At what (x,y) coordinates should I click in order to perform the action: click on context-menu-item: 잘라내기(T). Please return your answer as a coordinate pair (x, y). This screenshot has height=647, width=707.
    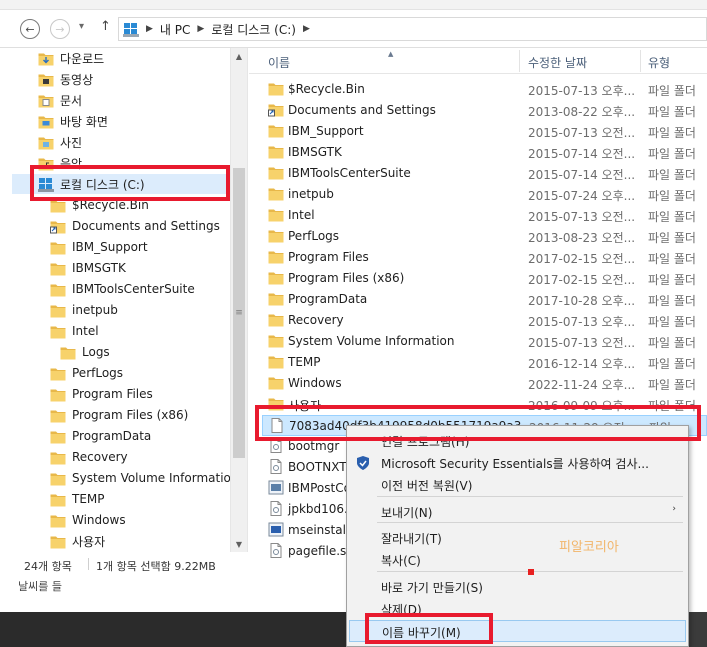
    Looking at the image, I should click on (517, 538).